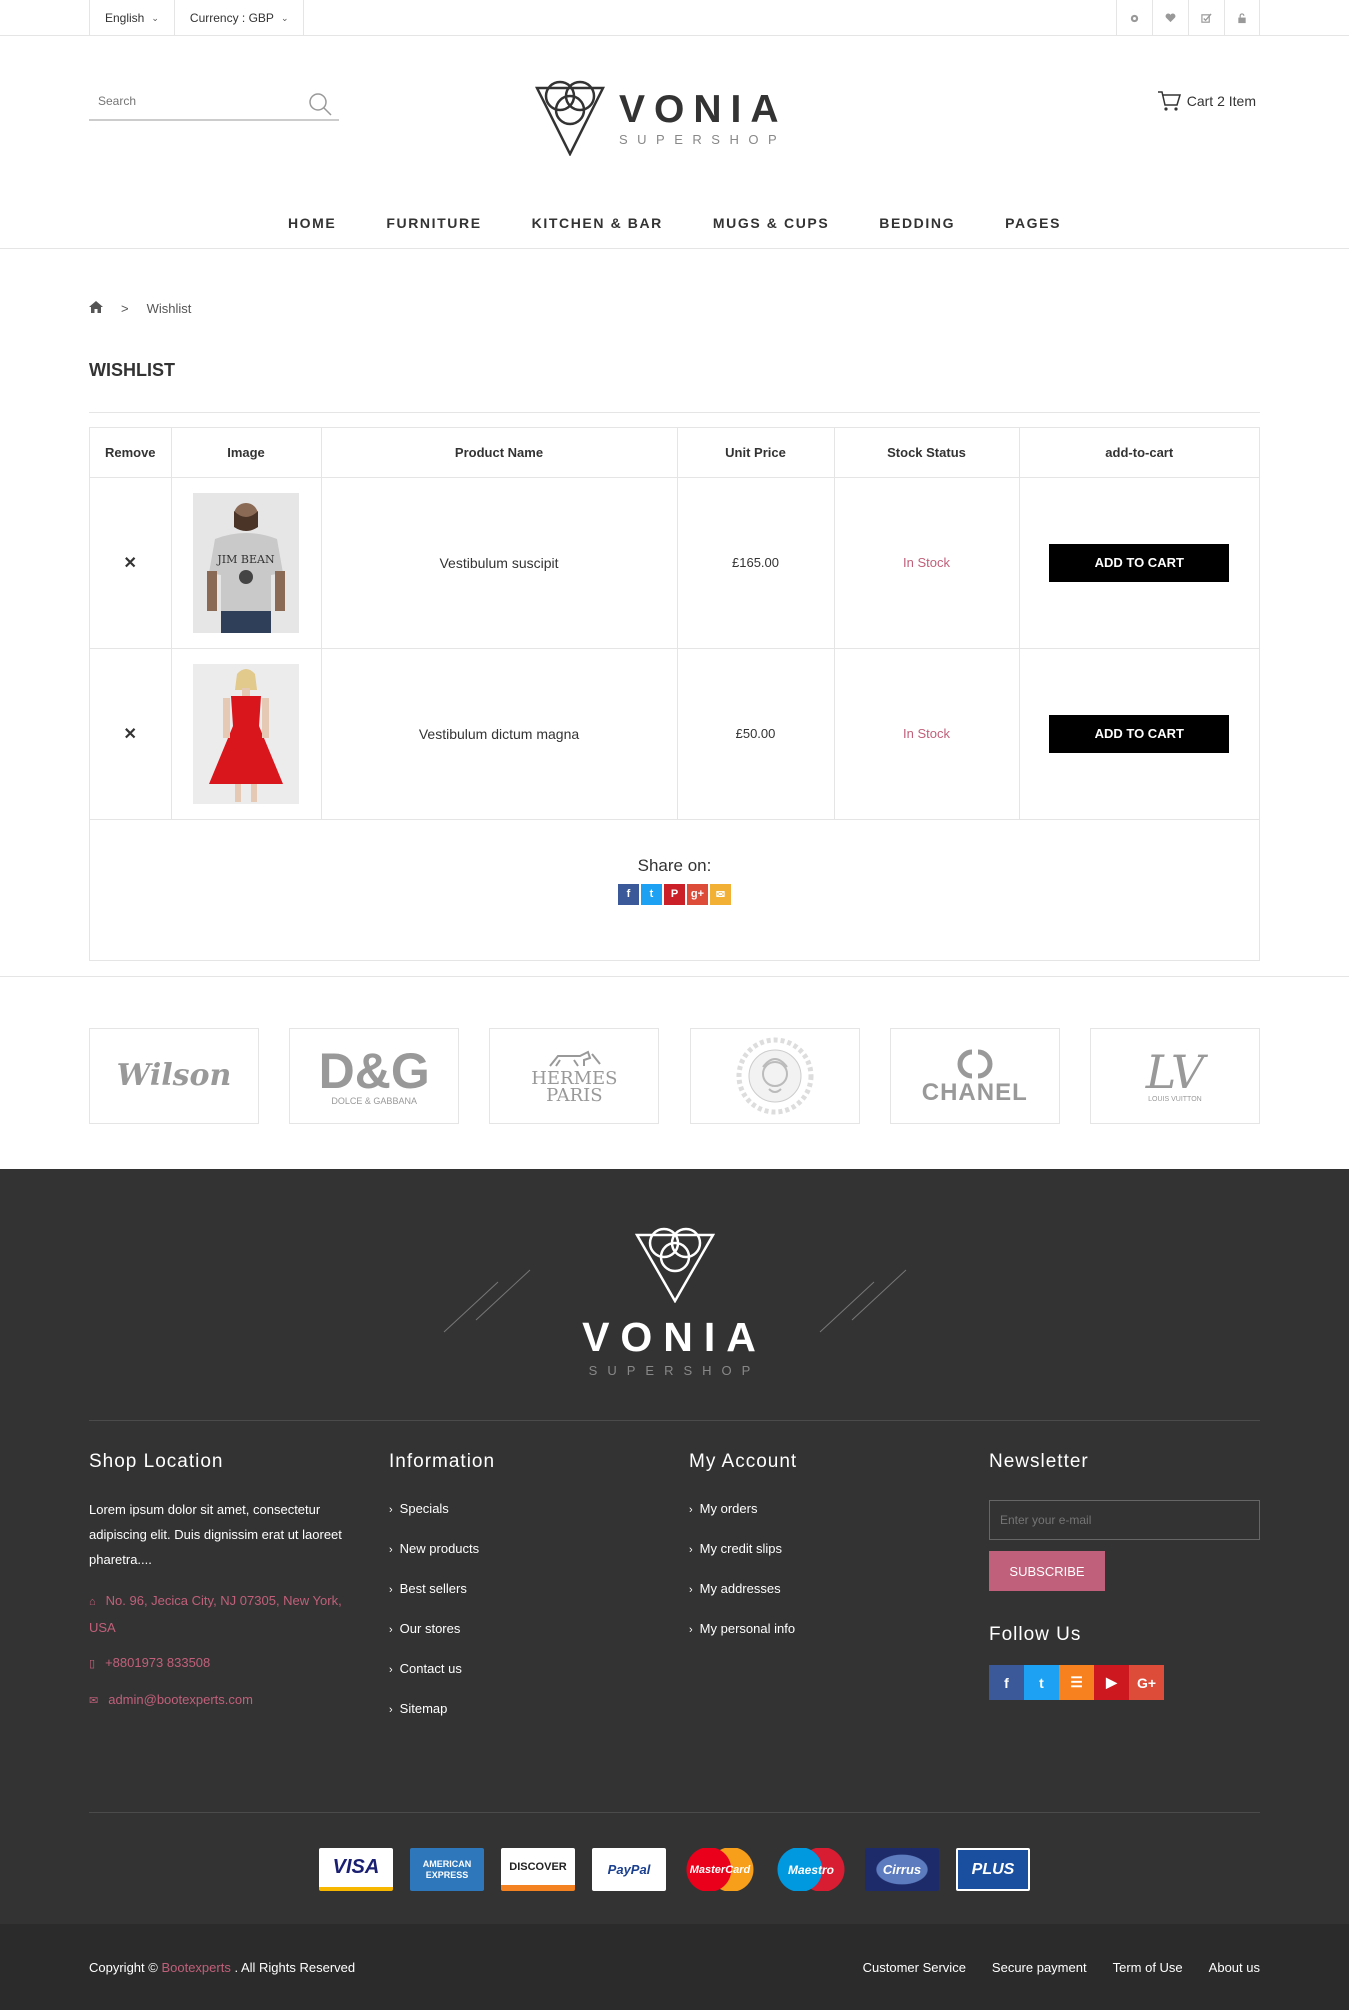  Describe the element at coordinates (1124, 1520) in the screenshot. I see `newsletter-email-input` at that location.